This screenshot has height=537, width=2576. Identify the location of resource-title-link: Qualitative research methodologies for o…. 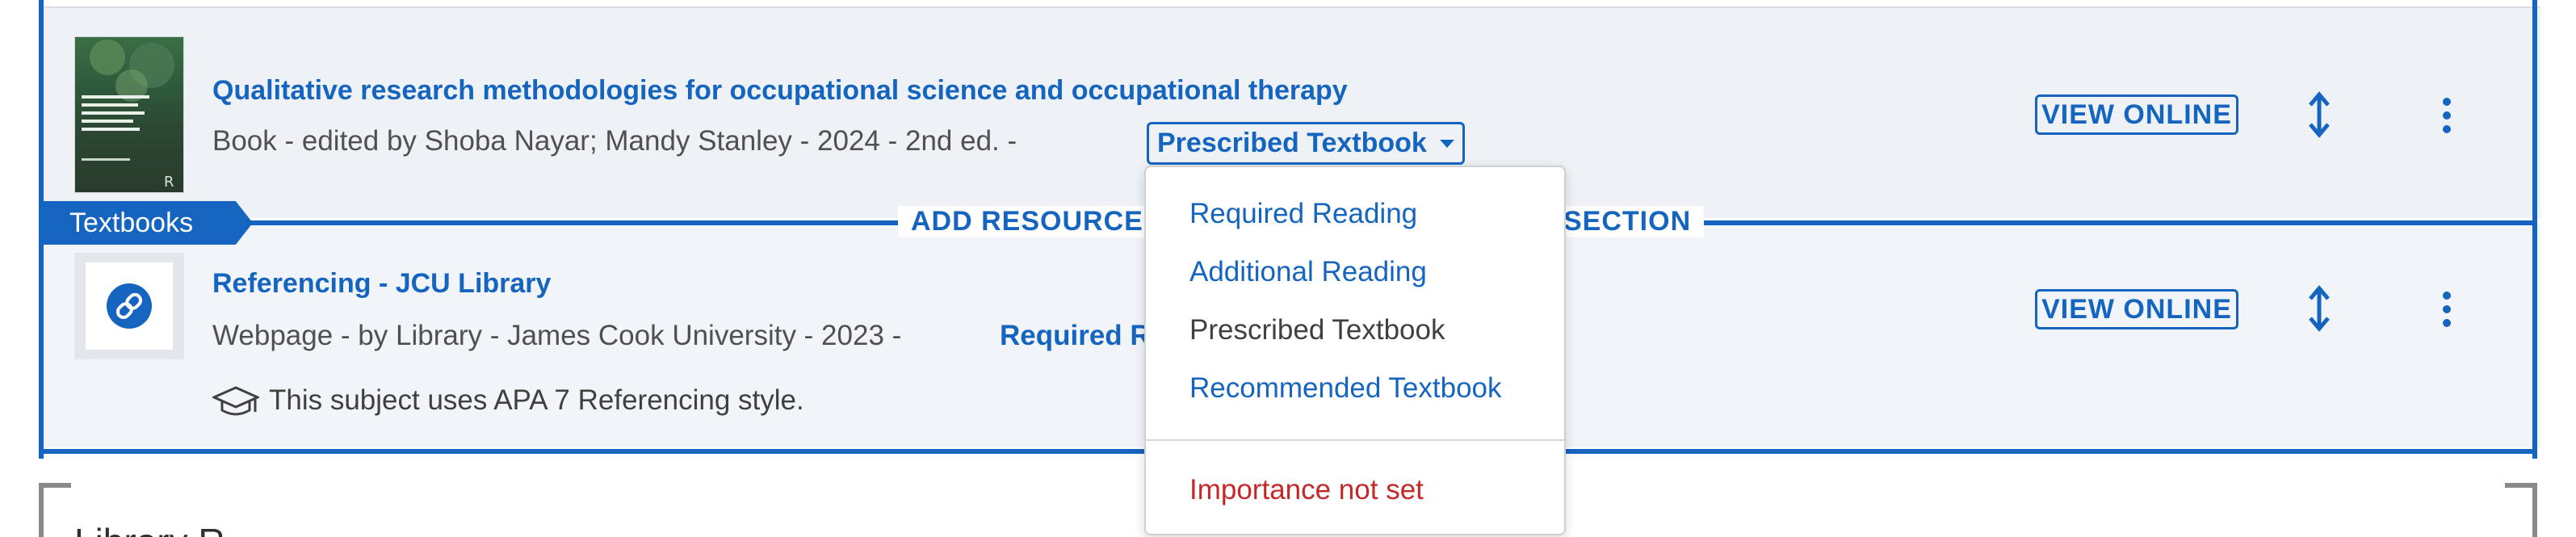
(780, 91).